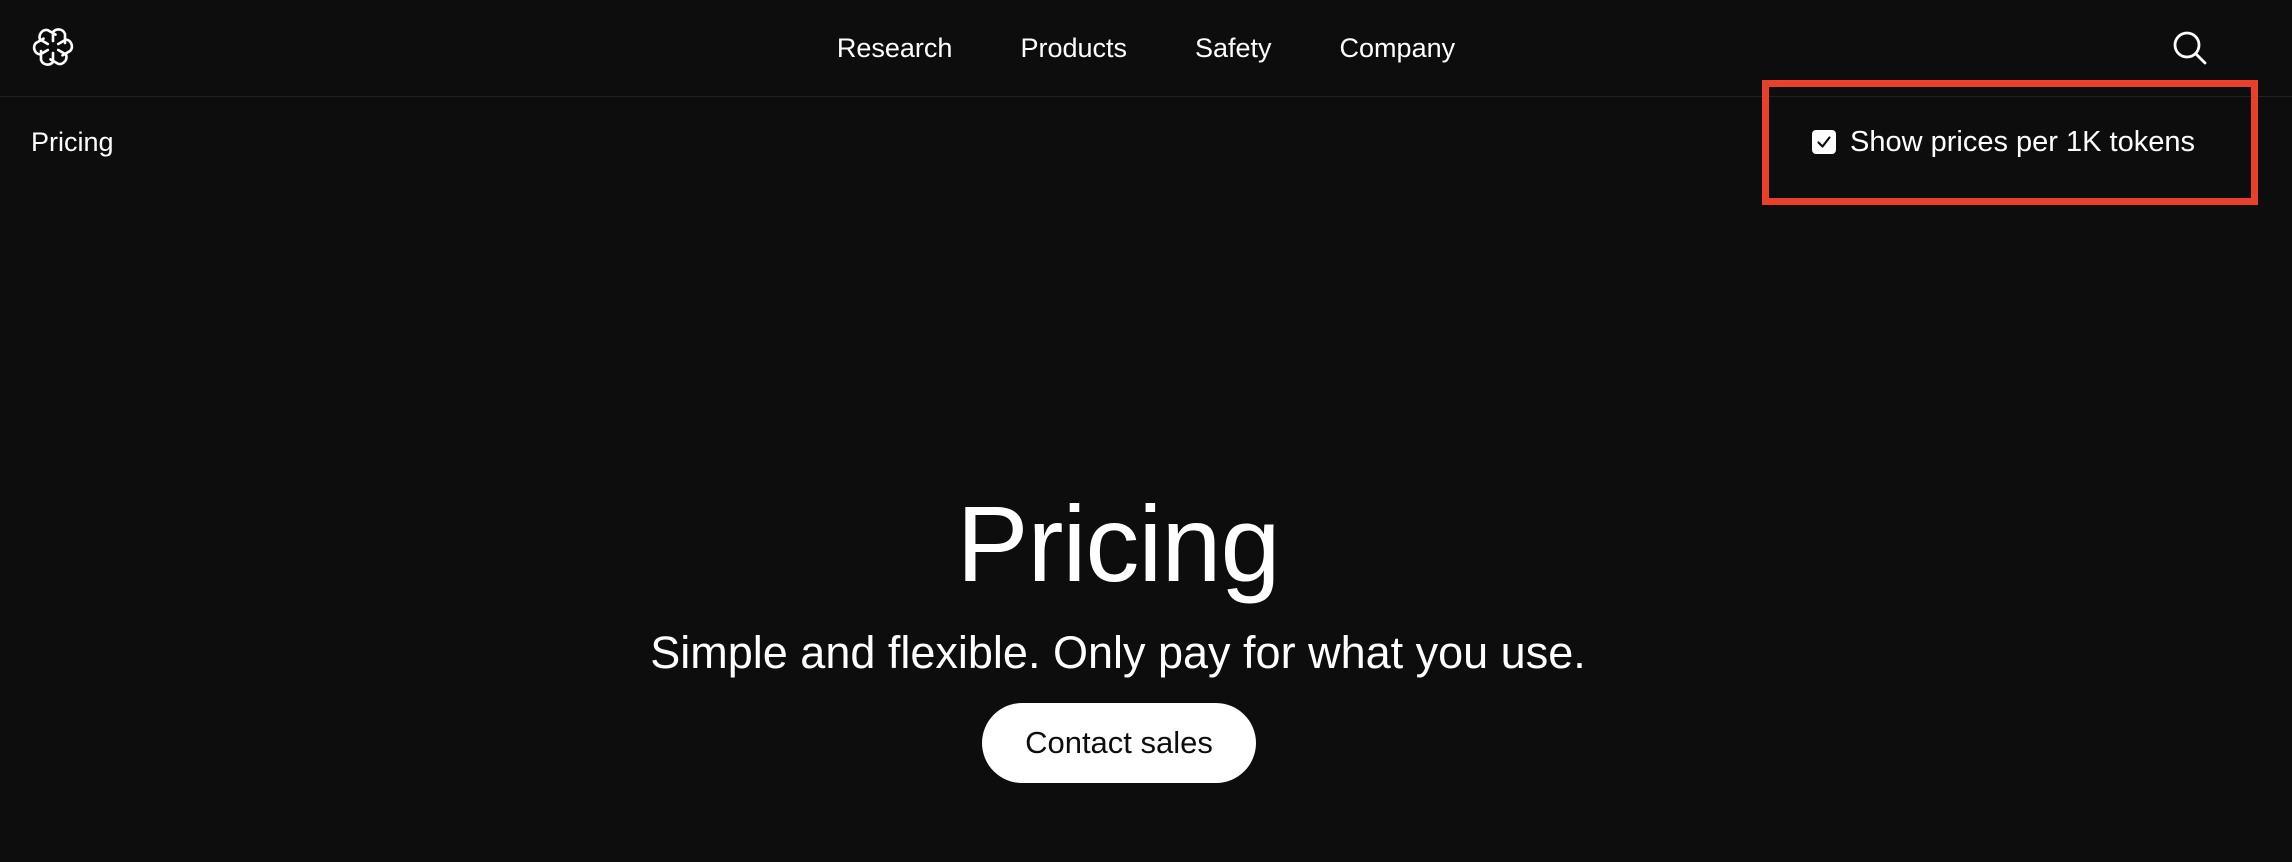  I want to click on search-icon, so click(2190, 48).